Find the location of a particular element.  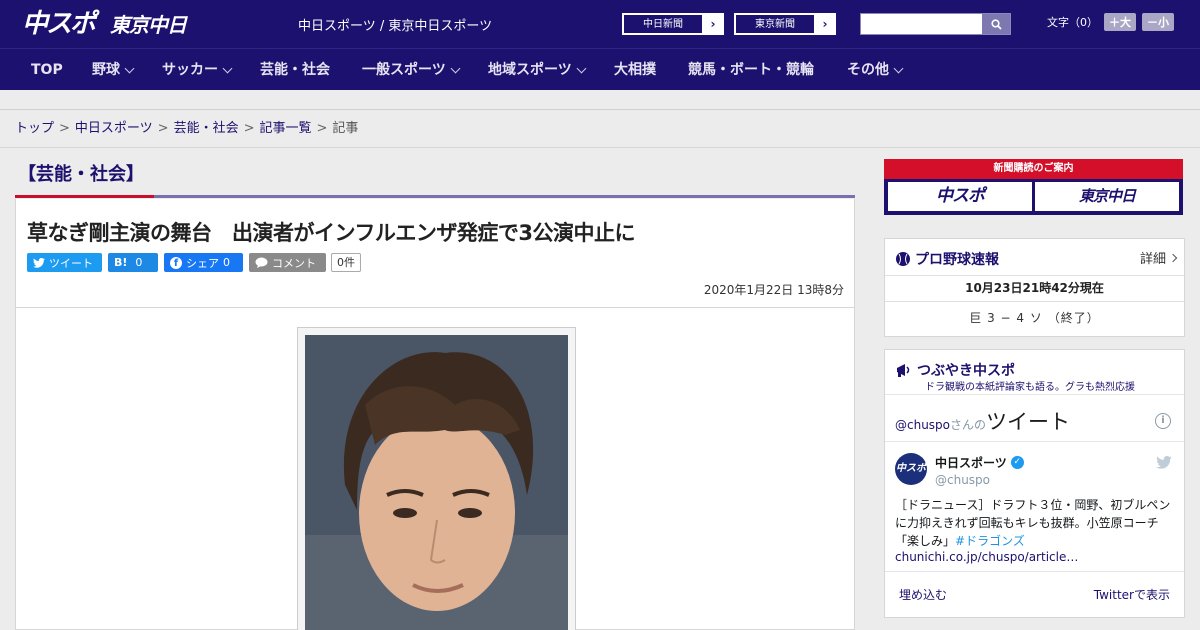

font-size-control: 文字（0） ＋大 －小 is located at coordinates (1110, 22).